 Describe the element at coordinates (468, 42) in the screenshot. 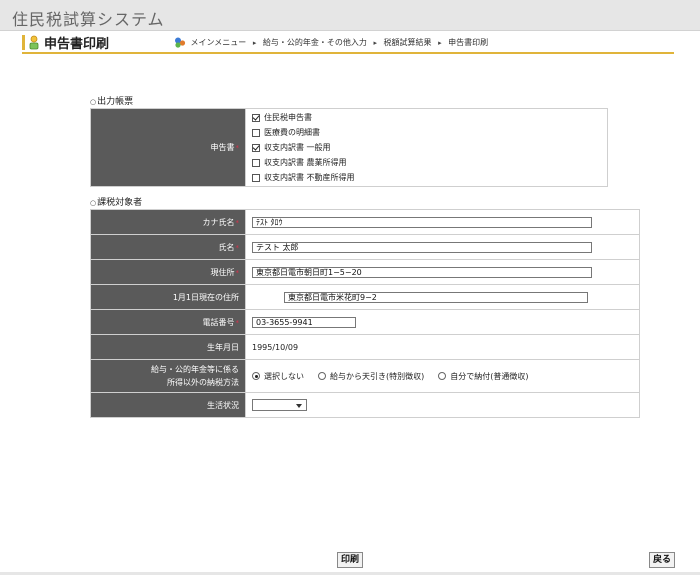

I see `breadcrumb-current: 申告書印刷` at that location.